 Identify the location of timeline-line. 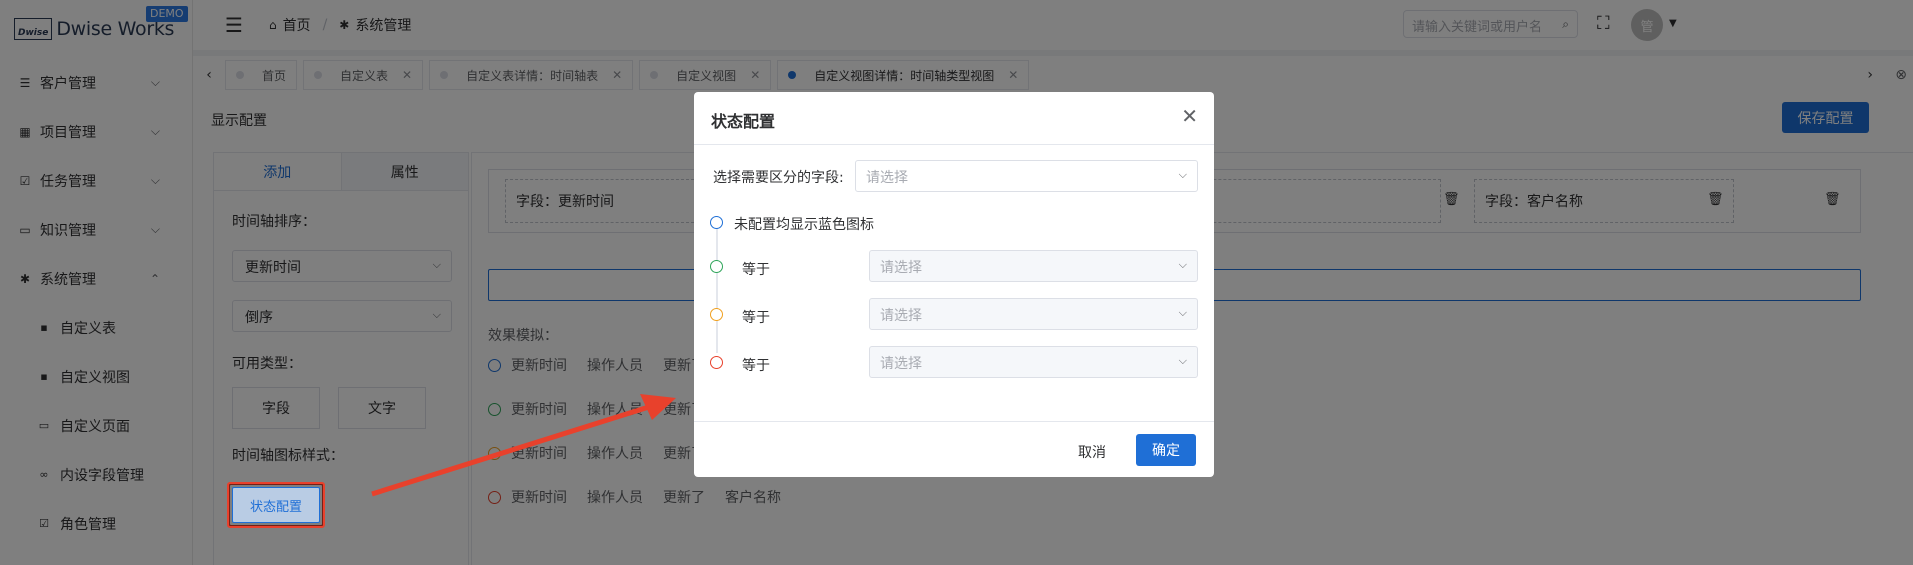
(717, 289).